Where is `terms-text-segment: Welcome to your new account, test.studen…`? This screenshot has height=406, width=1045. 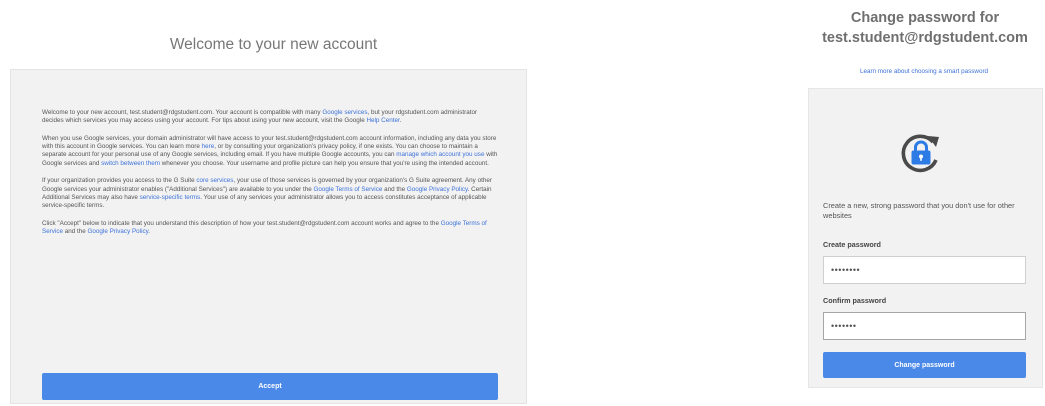 terms-text-segment: Welcome to your new account, test.studen… is located at coordinates (182, 112).